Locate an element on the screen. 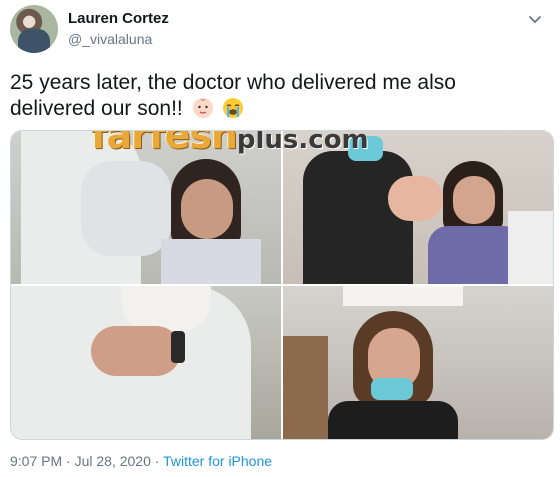  user-handle: @_vivalaluna is located at coordinates (110, 39).